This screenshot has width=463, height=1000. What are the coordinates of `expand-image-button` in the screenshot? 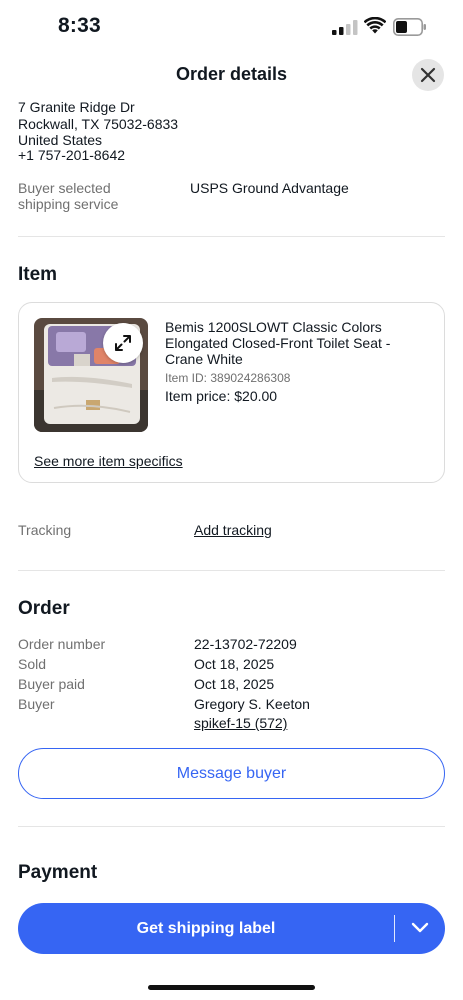 It's located at (123, 343).